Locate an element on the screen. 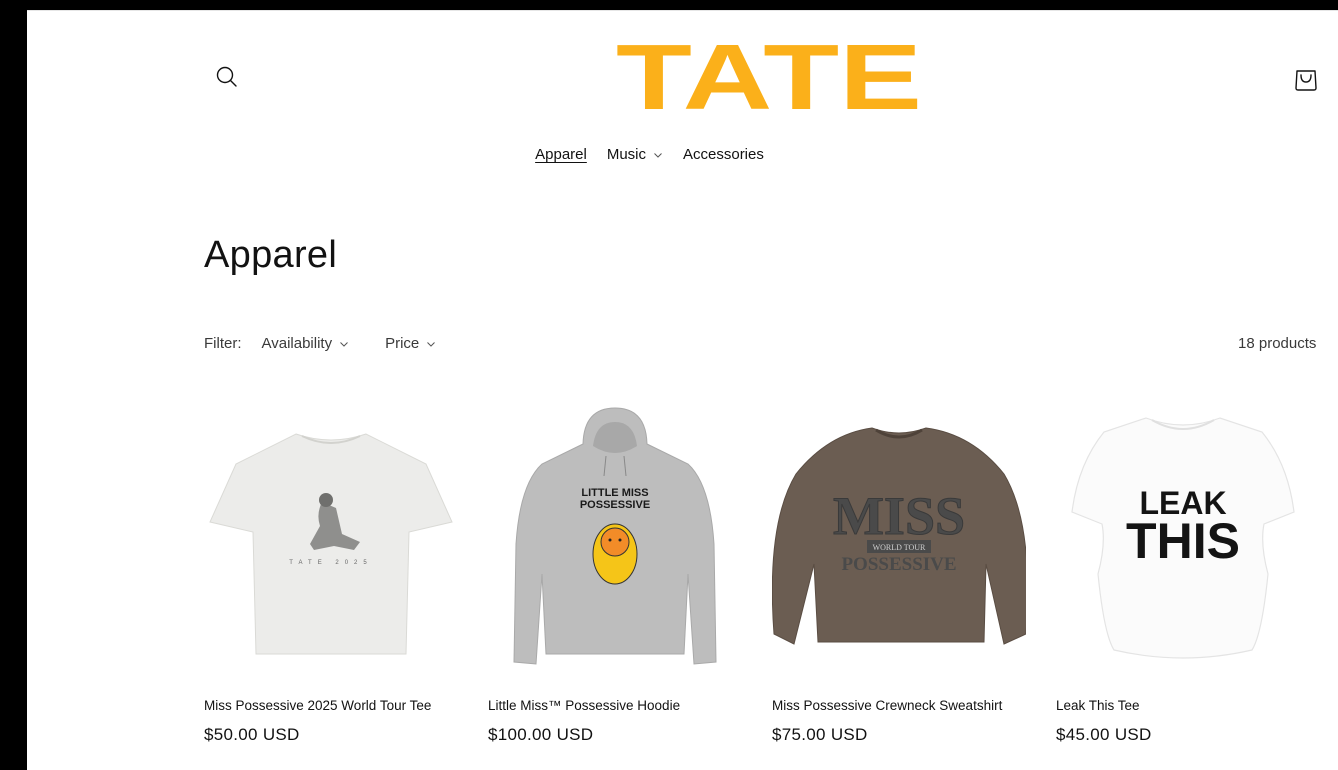  product-name: Leak This Tee is located at coordinates (1183, 705).